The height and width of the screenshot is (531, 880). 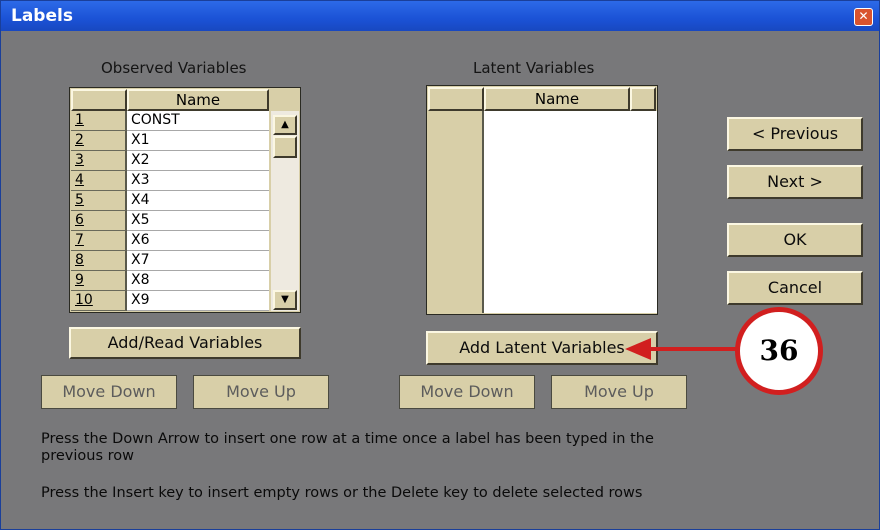 What do you see at coordinates (682, 349) in the screenshot?
I see `annotation-arrow` at bounding box center [682, 349].